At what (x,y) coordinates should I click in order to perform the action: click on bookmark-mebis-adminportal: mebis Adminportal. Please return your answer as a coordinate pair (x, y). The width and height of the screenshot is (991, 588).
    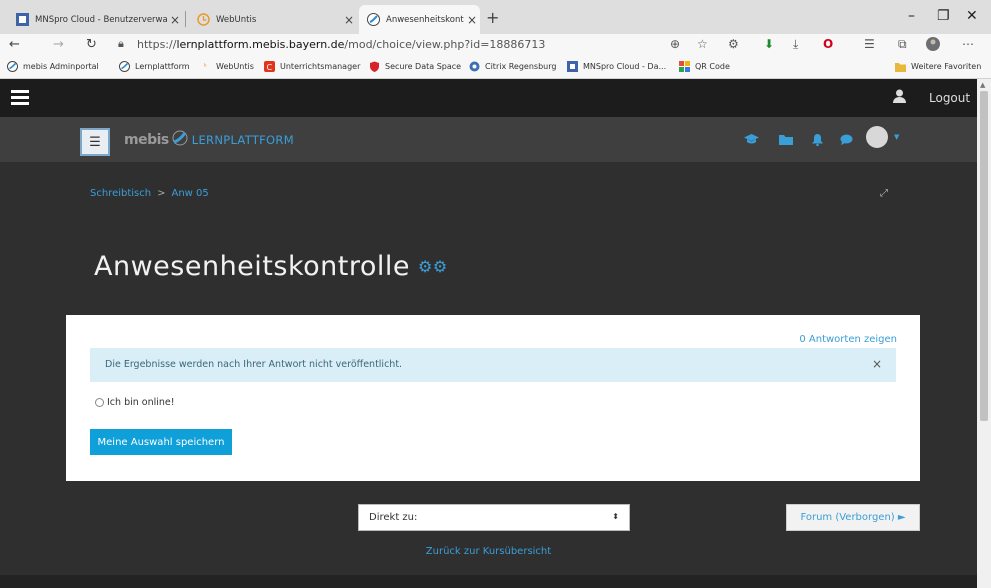
    Looking at the image, I should click on (53, 66).